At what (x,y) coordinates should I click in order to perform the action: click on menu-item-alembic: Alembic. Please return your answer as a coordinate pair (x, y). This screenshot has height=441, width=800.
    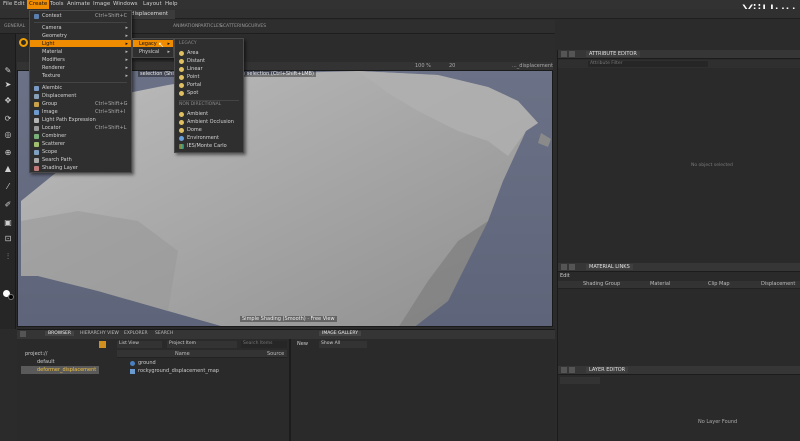
    Looking at the image, I should click on (52, 88).